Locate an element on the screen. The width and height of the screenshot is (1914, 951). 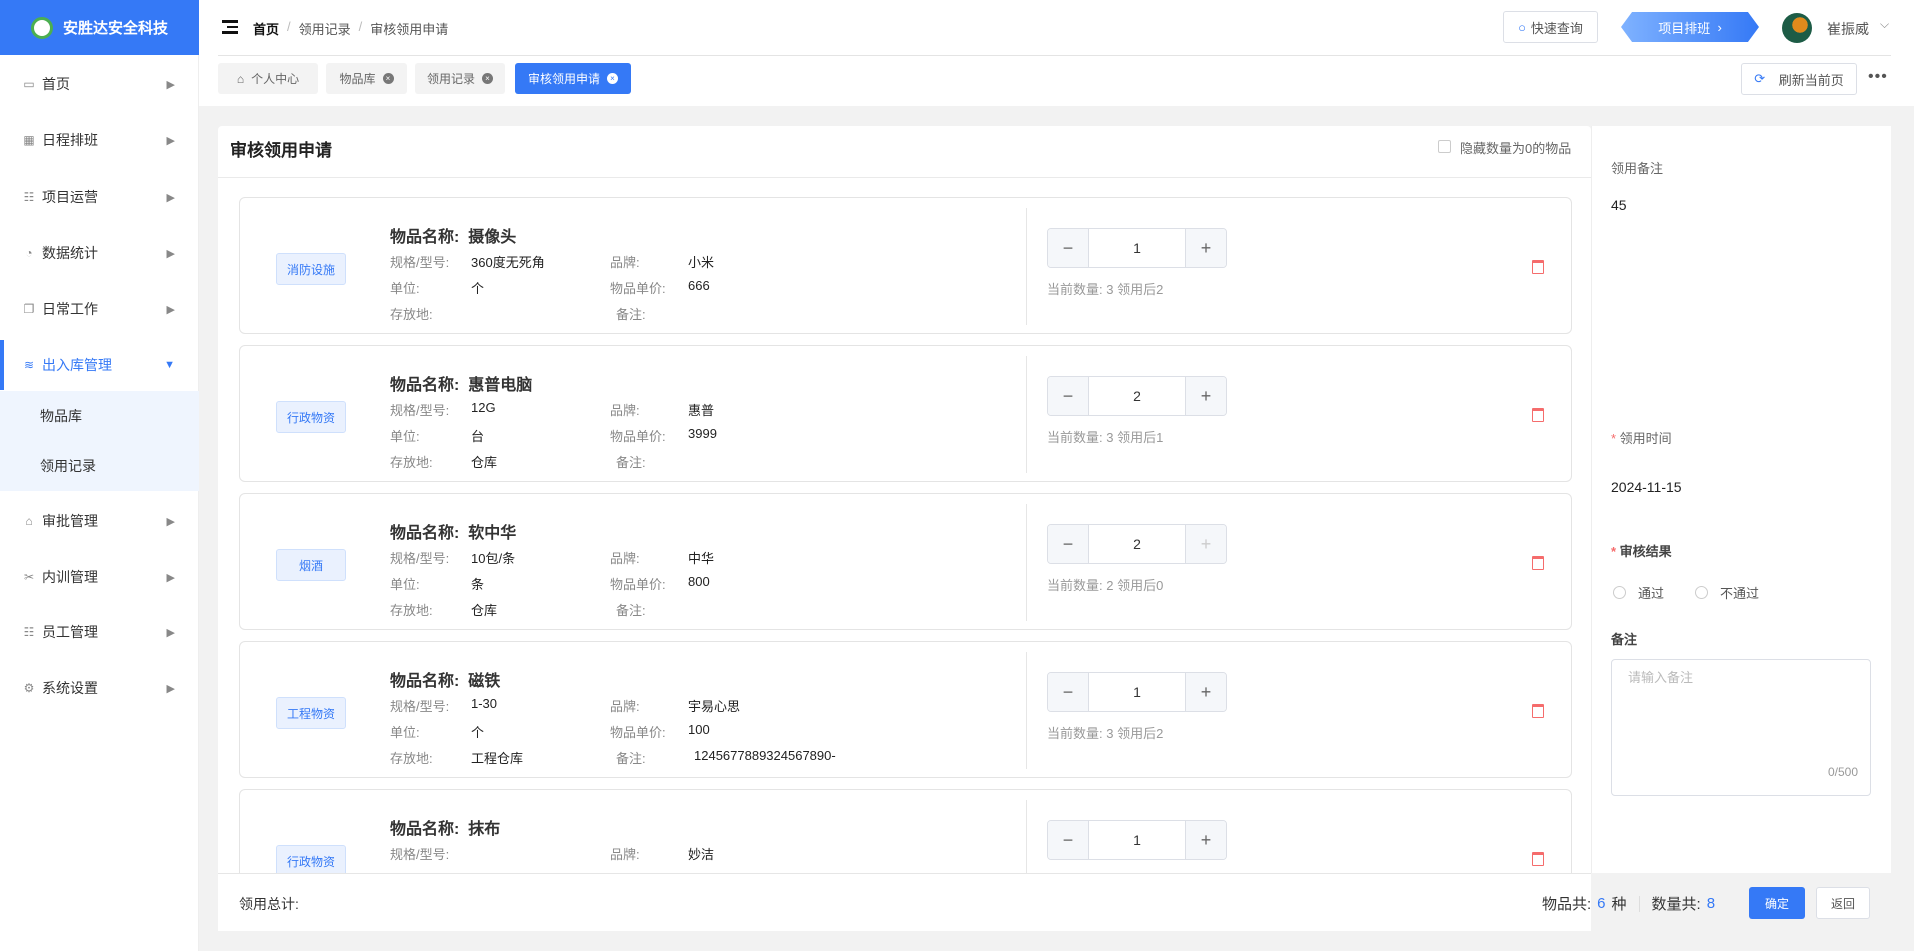
chevron-down-icon: ⌵ is located at coordinates (1884, 24).